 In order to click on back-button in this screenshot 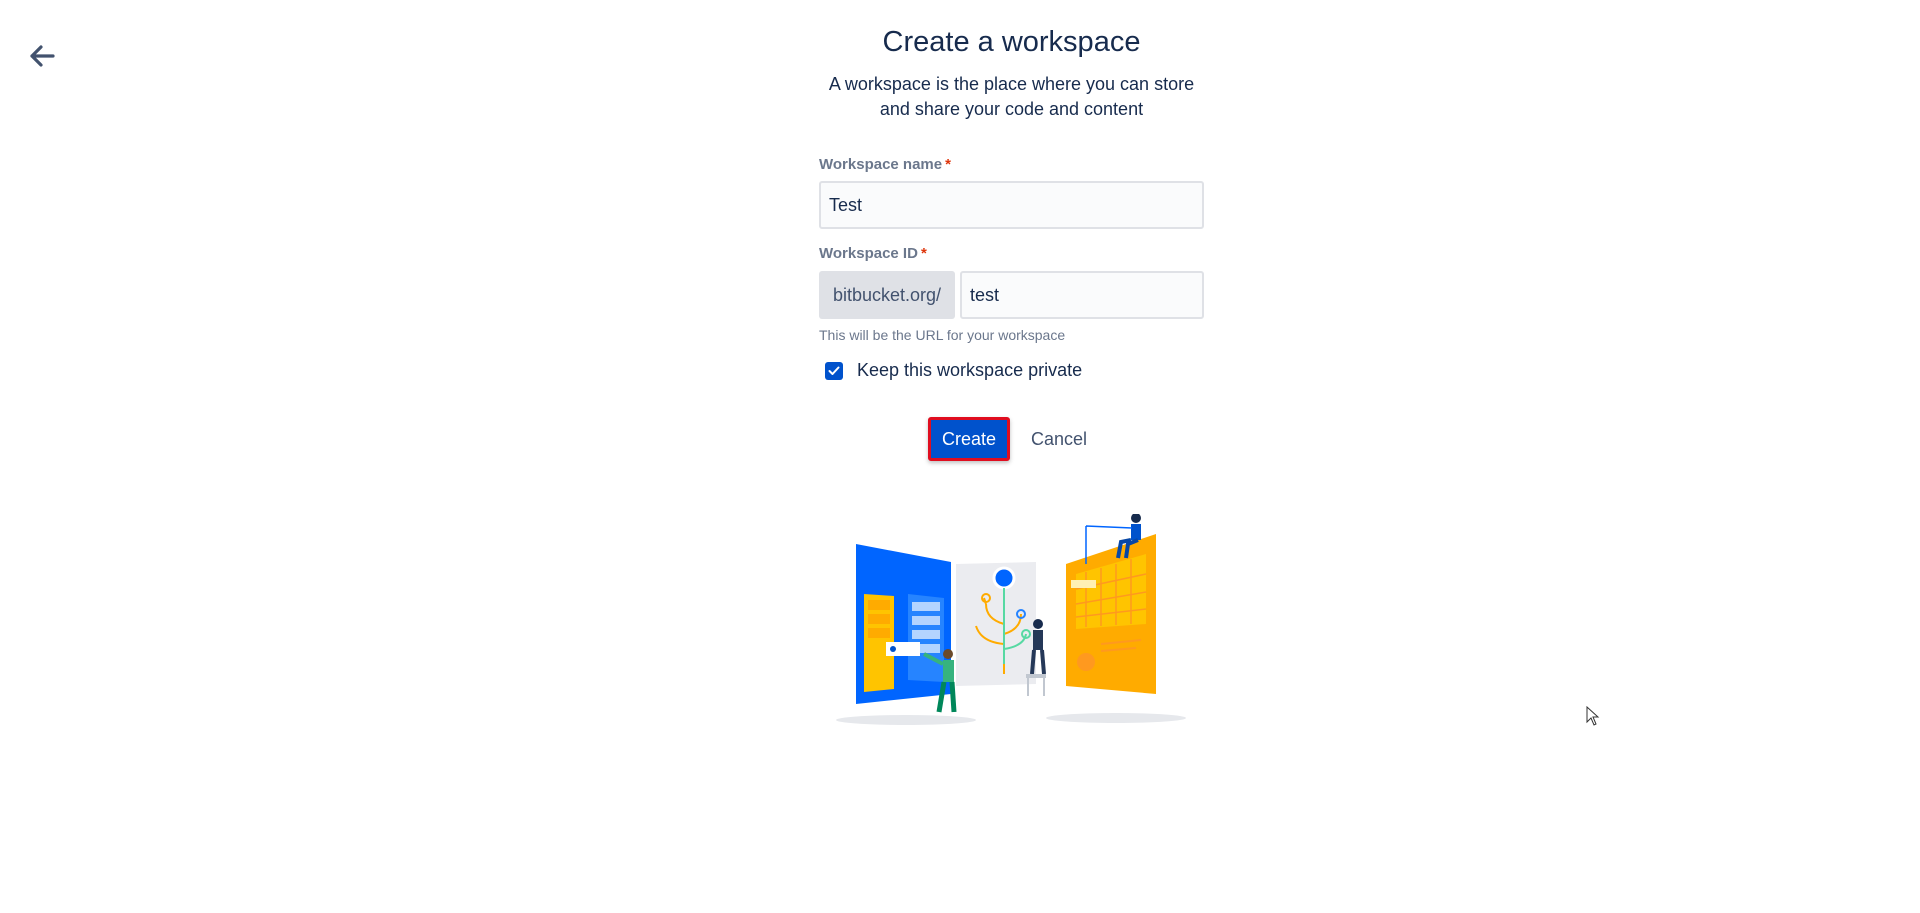, I will do `click(42, 56)`.